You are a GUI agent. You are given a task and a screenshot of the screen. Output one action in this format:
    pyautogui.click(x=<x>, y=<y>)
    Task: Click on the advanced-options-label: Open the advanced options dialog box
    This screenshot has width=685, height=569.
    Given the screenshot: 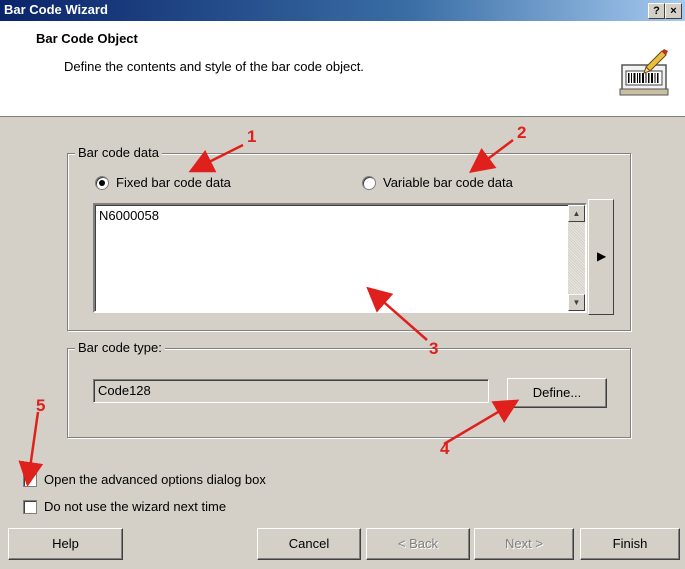 What is the action you would take?
    pyautogui.click(x=155, y=479)
    